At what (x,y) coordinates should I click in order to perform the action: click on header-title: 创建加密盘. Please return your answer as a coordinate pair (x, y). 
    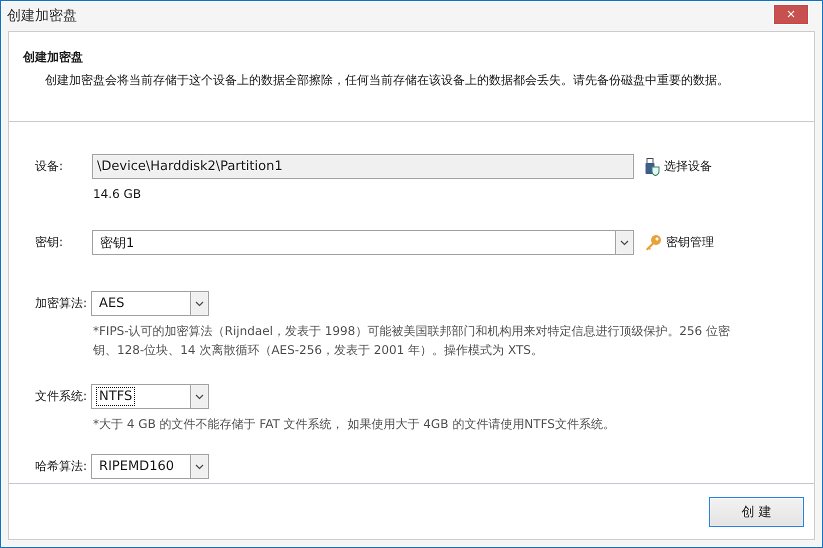
    Looking at the image, I should click on (53, 57).